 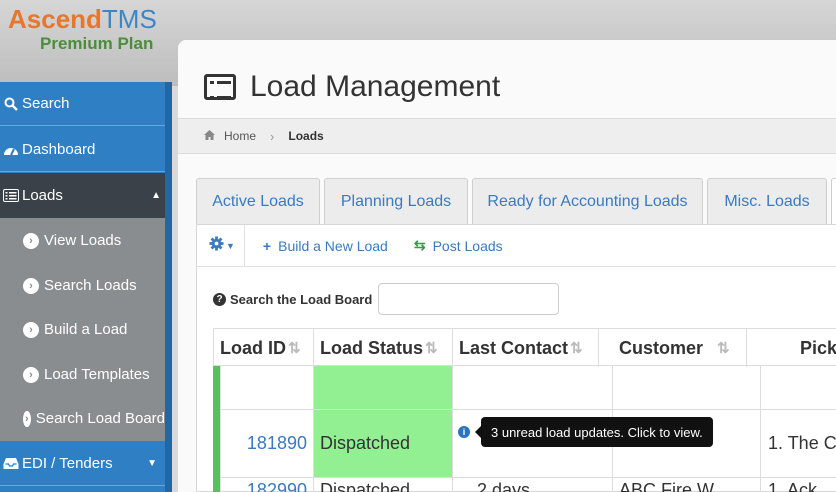 I want to click on table-cell-pick: 1. Ack, so click(x=798, y=485).